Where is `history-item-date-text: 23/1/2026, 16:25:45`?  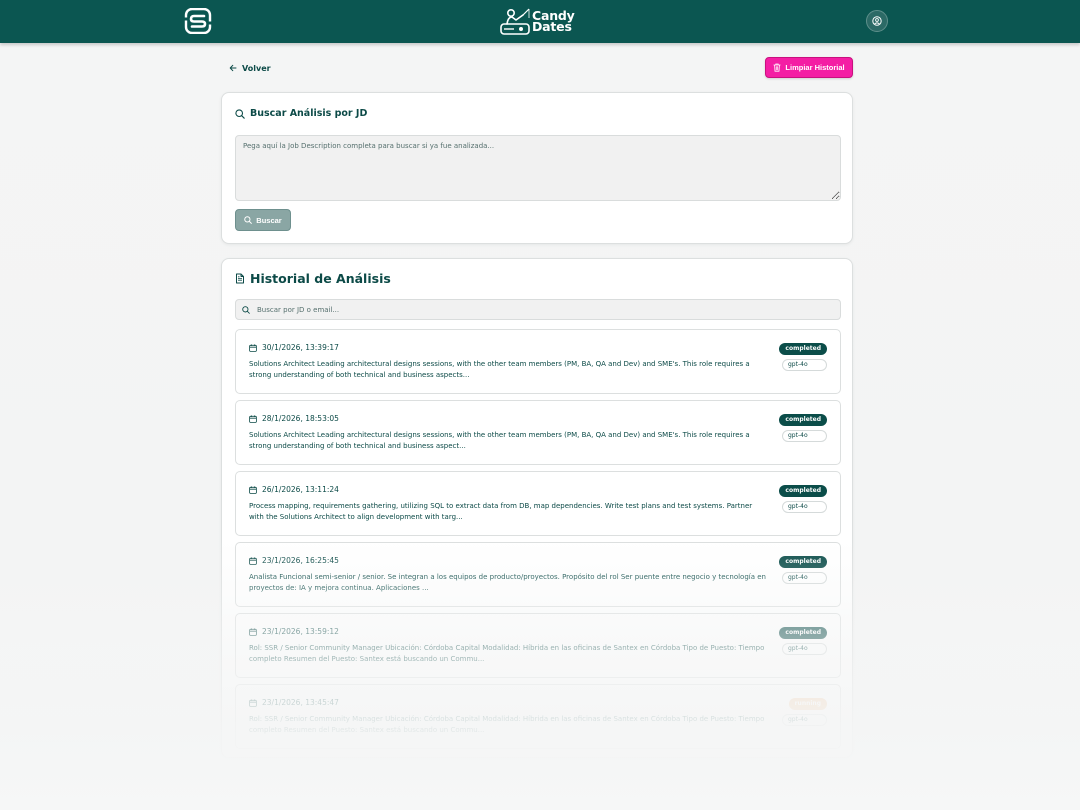 history-item-date-text: 23/1/2026, 16:25:45 is located at coordinates (300, 560).